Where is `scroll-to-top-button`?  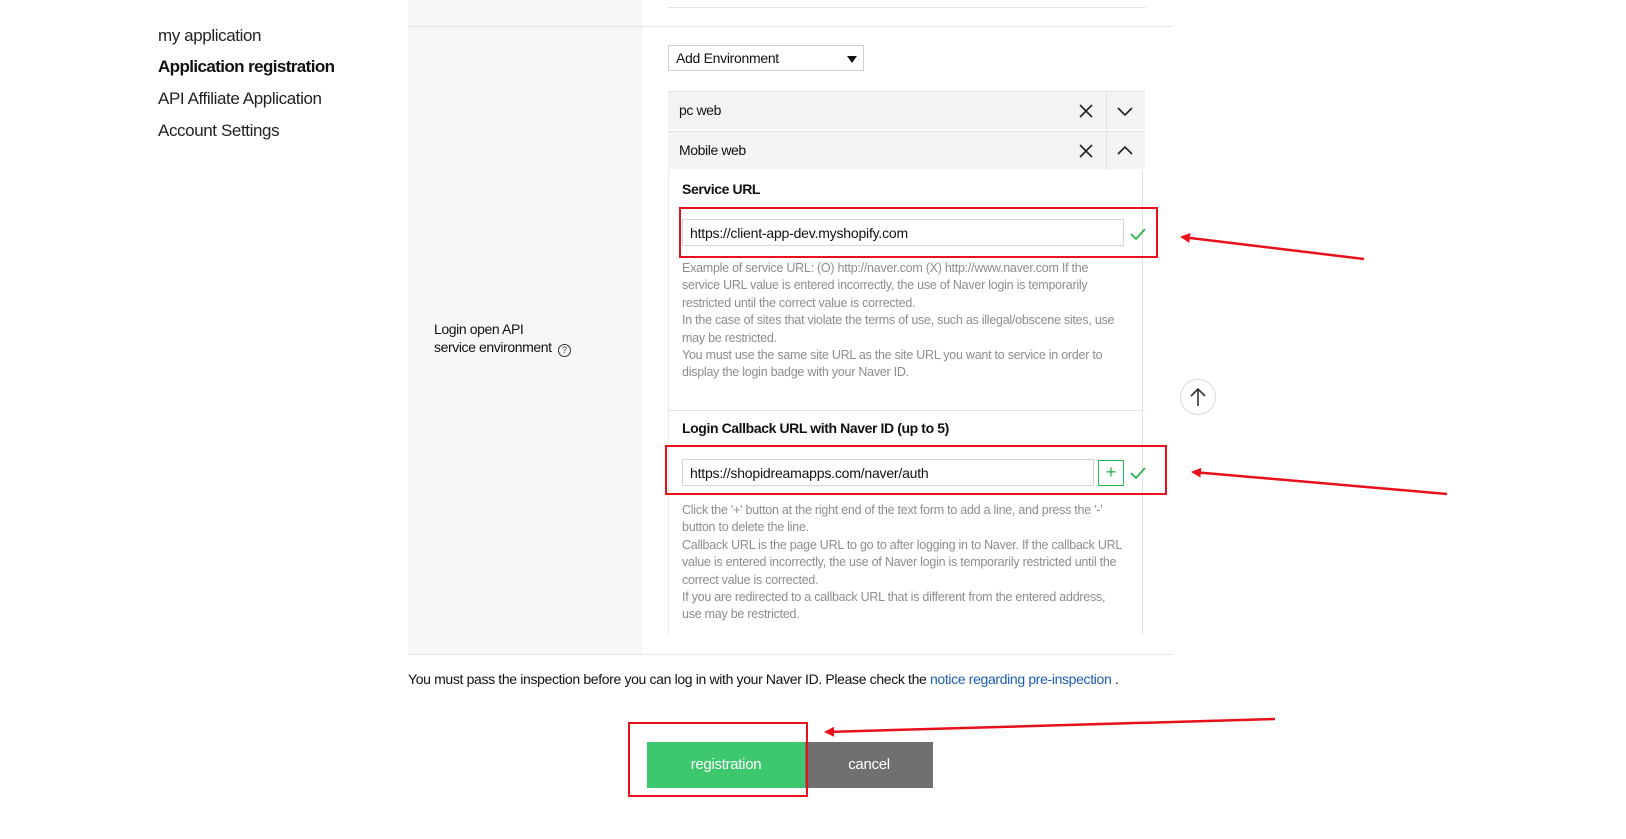
scroll-to-top-button is located at coordinates (1198, 397).